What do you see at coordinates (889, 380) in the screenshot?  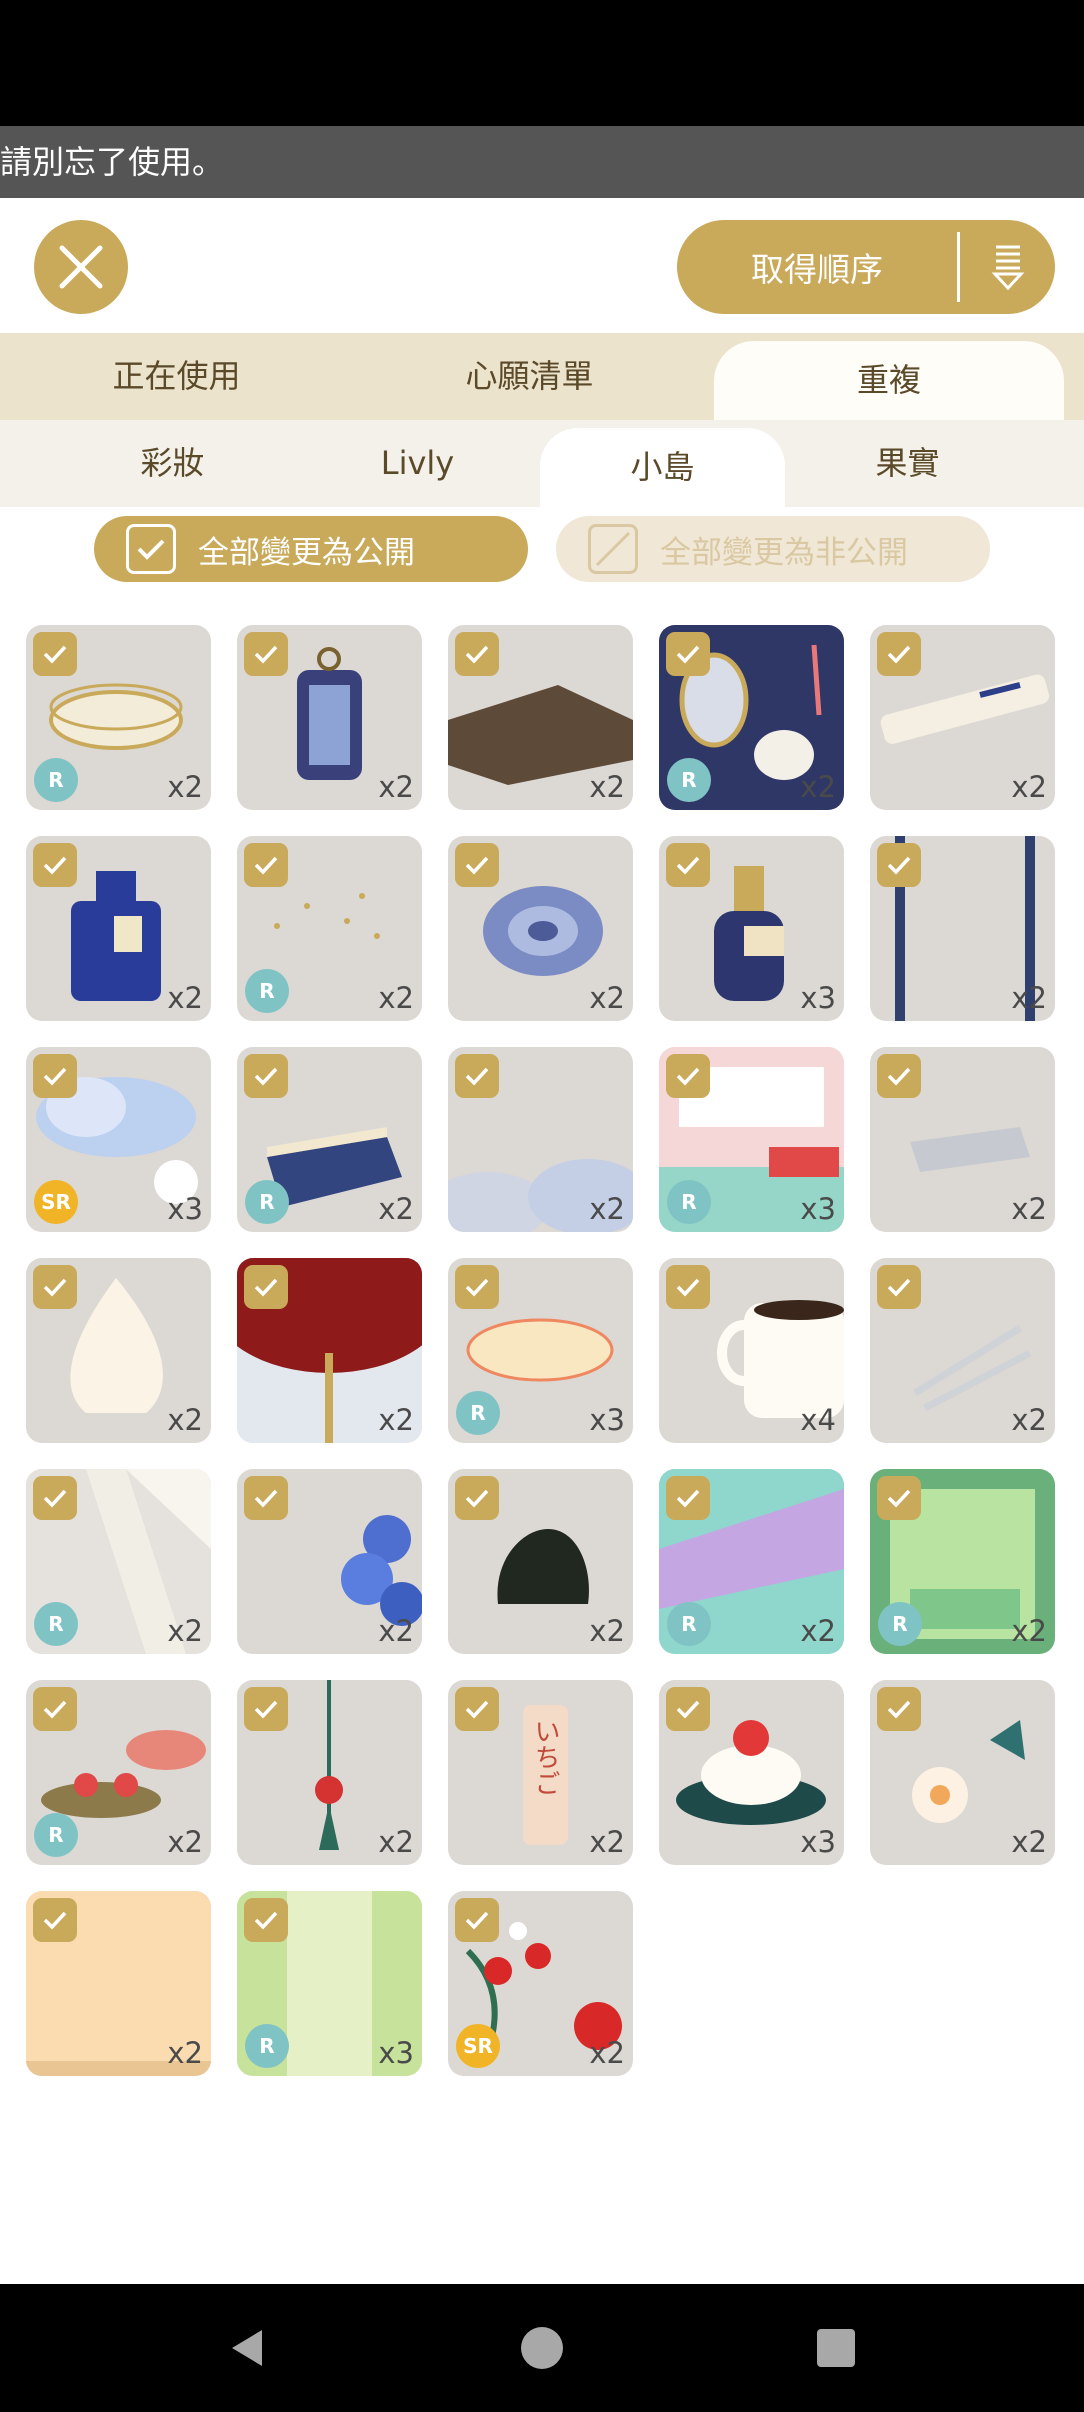 I see `tab-duplicates: 重複` at bounding box center [889, 380].